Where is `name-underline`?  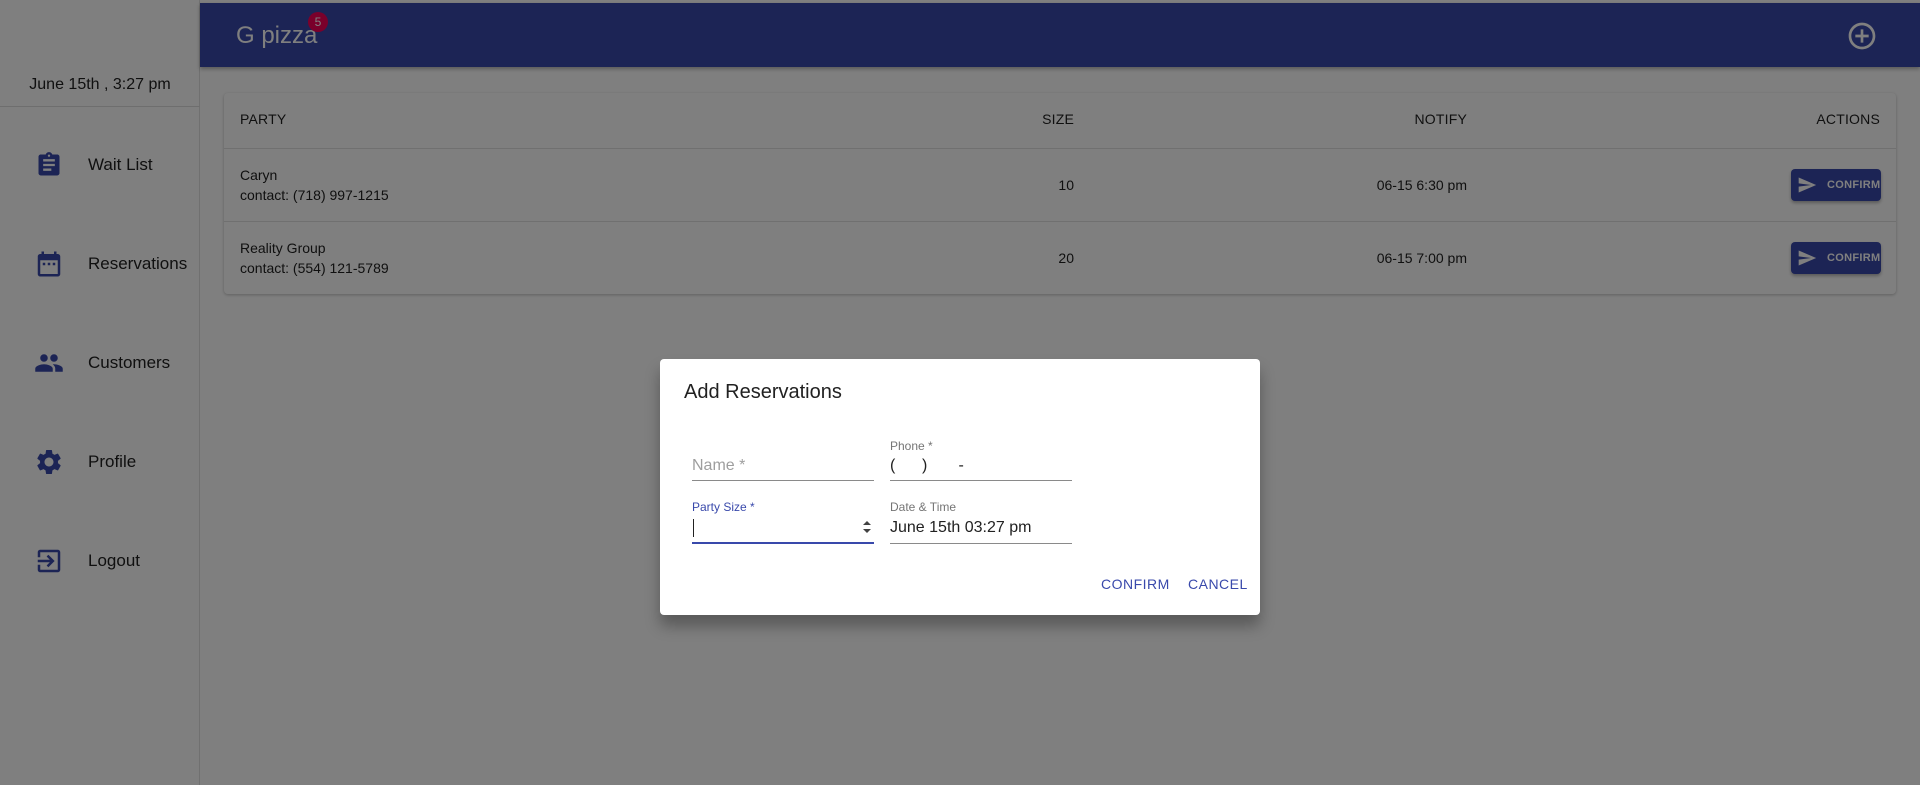
name-underline is located at coordinates (783, 480).